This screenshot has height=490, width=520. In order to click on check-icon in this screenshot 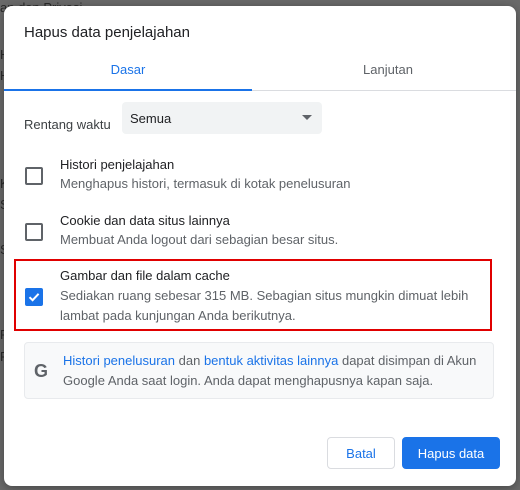, I will do `click(34, 297)`.